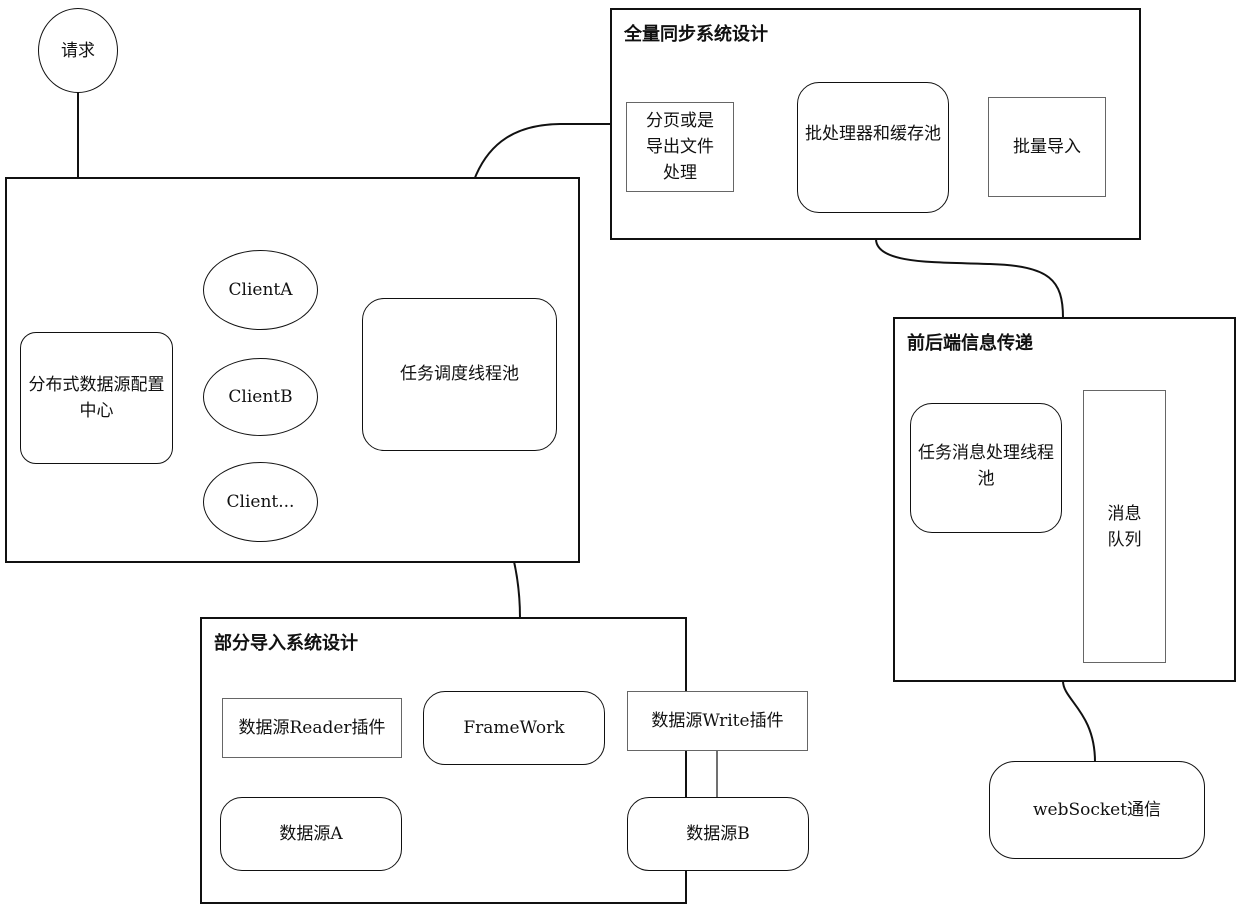 The height and width of the screenshot is (910, 1240). I want to click on request-node: 请求, so click(78, 50).